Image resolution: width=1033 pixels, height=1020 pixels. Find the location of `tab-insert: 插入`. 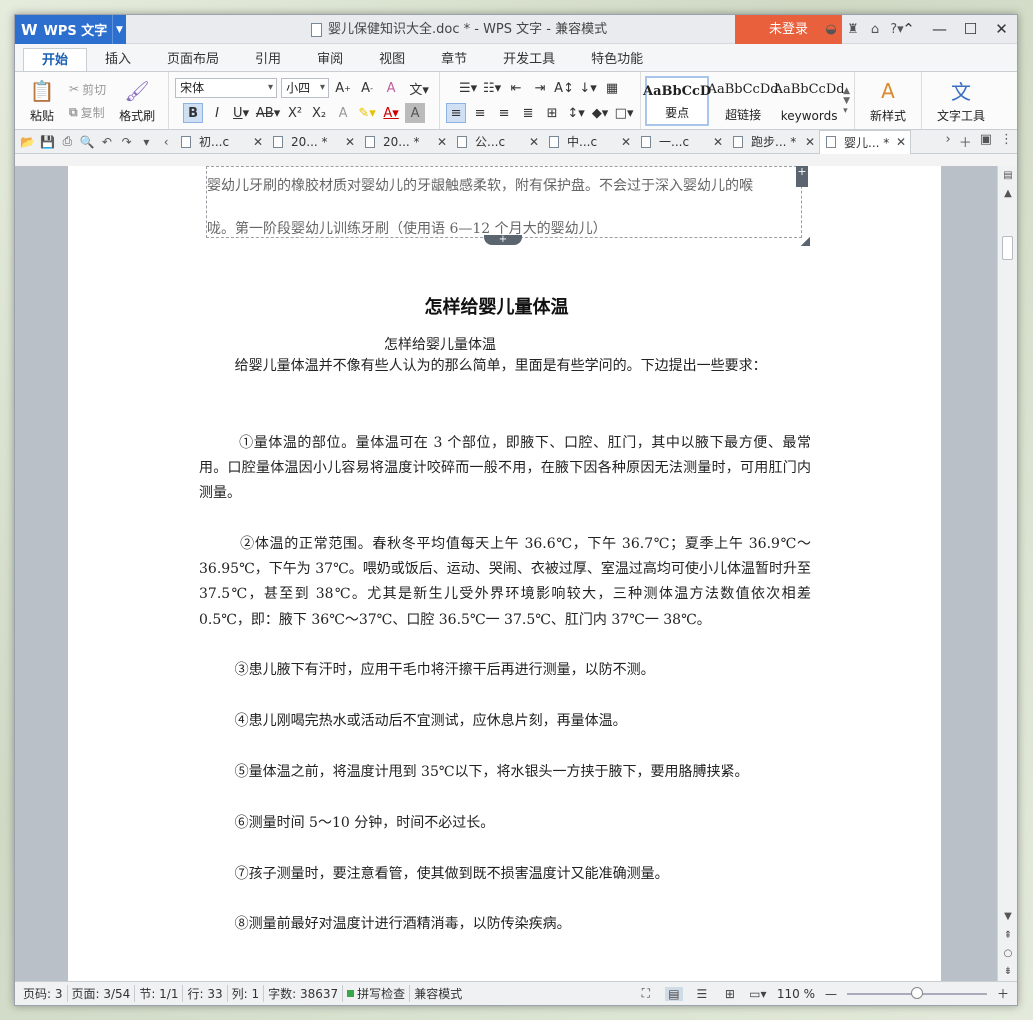

tab-insert: 插入 is located at coordinates (118, 59).